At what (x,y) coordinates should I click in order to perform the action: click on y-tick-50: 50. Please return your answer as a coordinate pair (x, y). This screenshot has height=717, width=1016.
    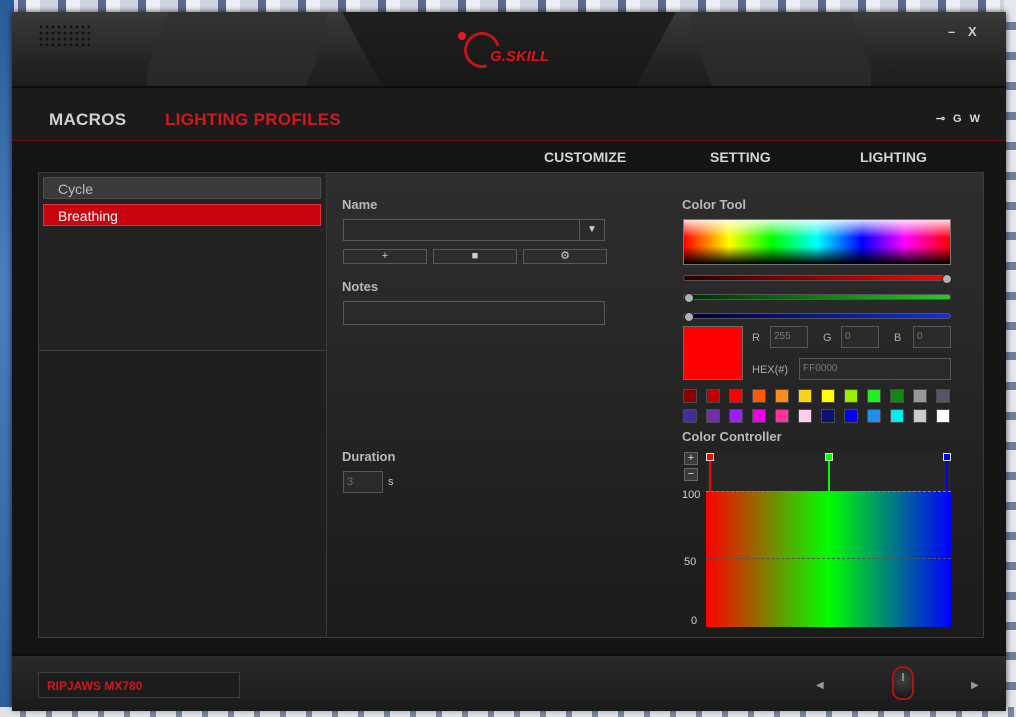
    Looking at the image, I should click on (690, 562).